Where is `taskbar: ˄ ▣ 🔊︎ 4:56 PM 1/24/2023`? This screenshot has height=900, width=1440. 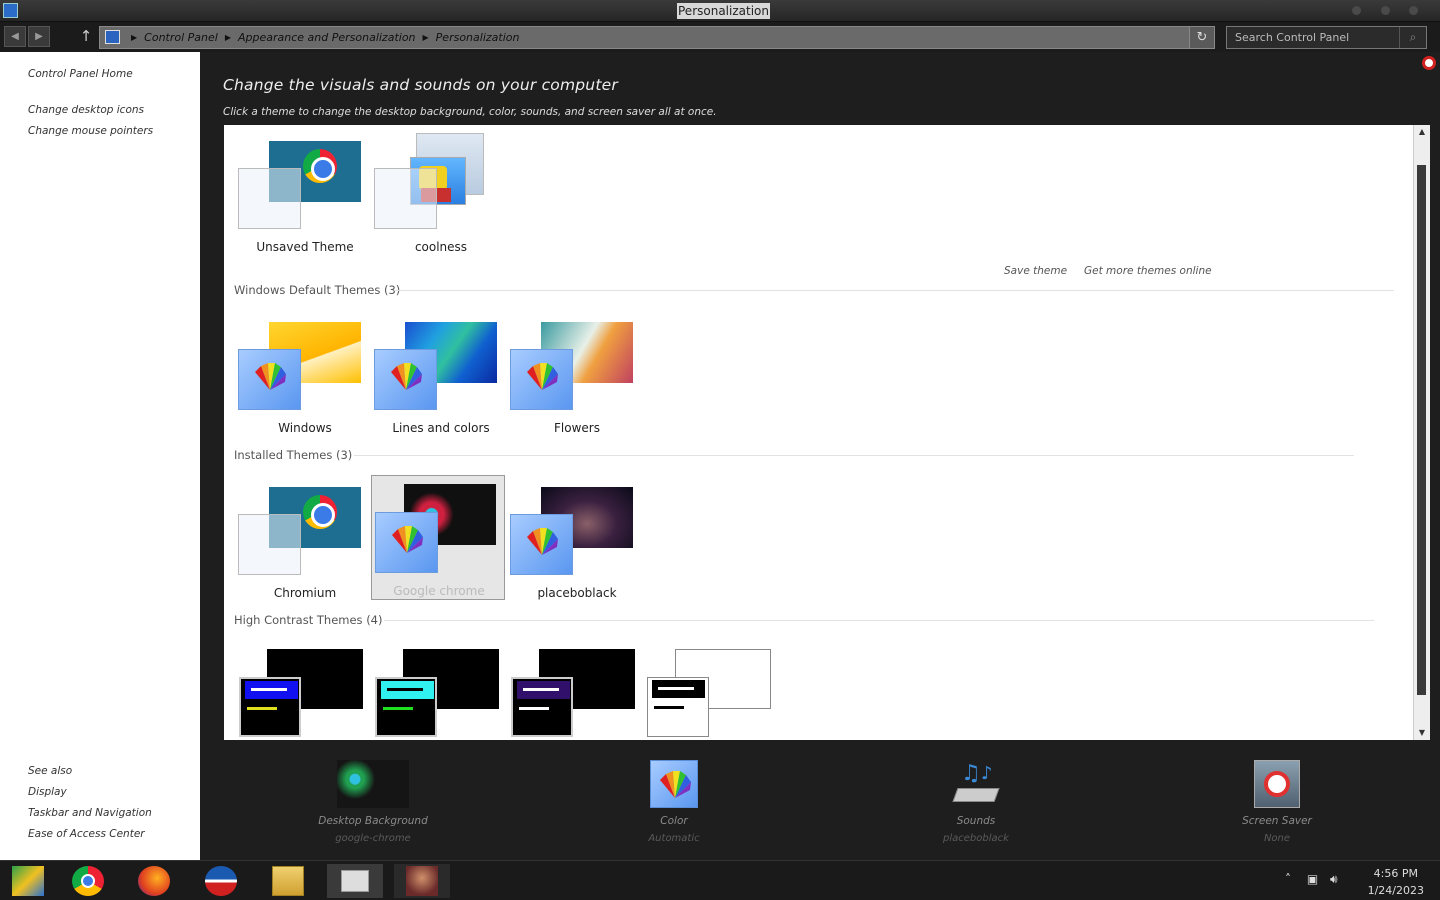
taskbar: ˄ ▣ 🔊︎ 4:56 PM 1/24/2023 is located at coordinates (720, 880).